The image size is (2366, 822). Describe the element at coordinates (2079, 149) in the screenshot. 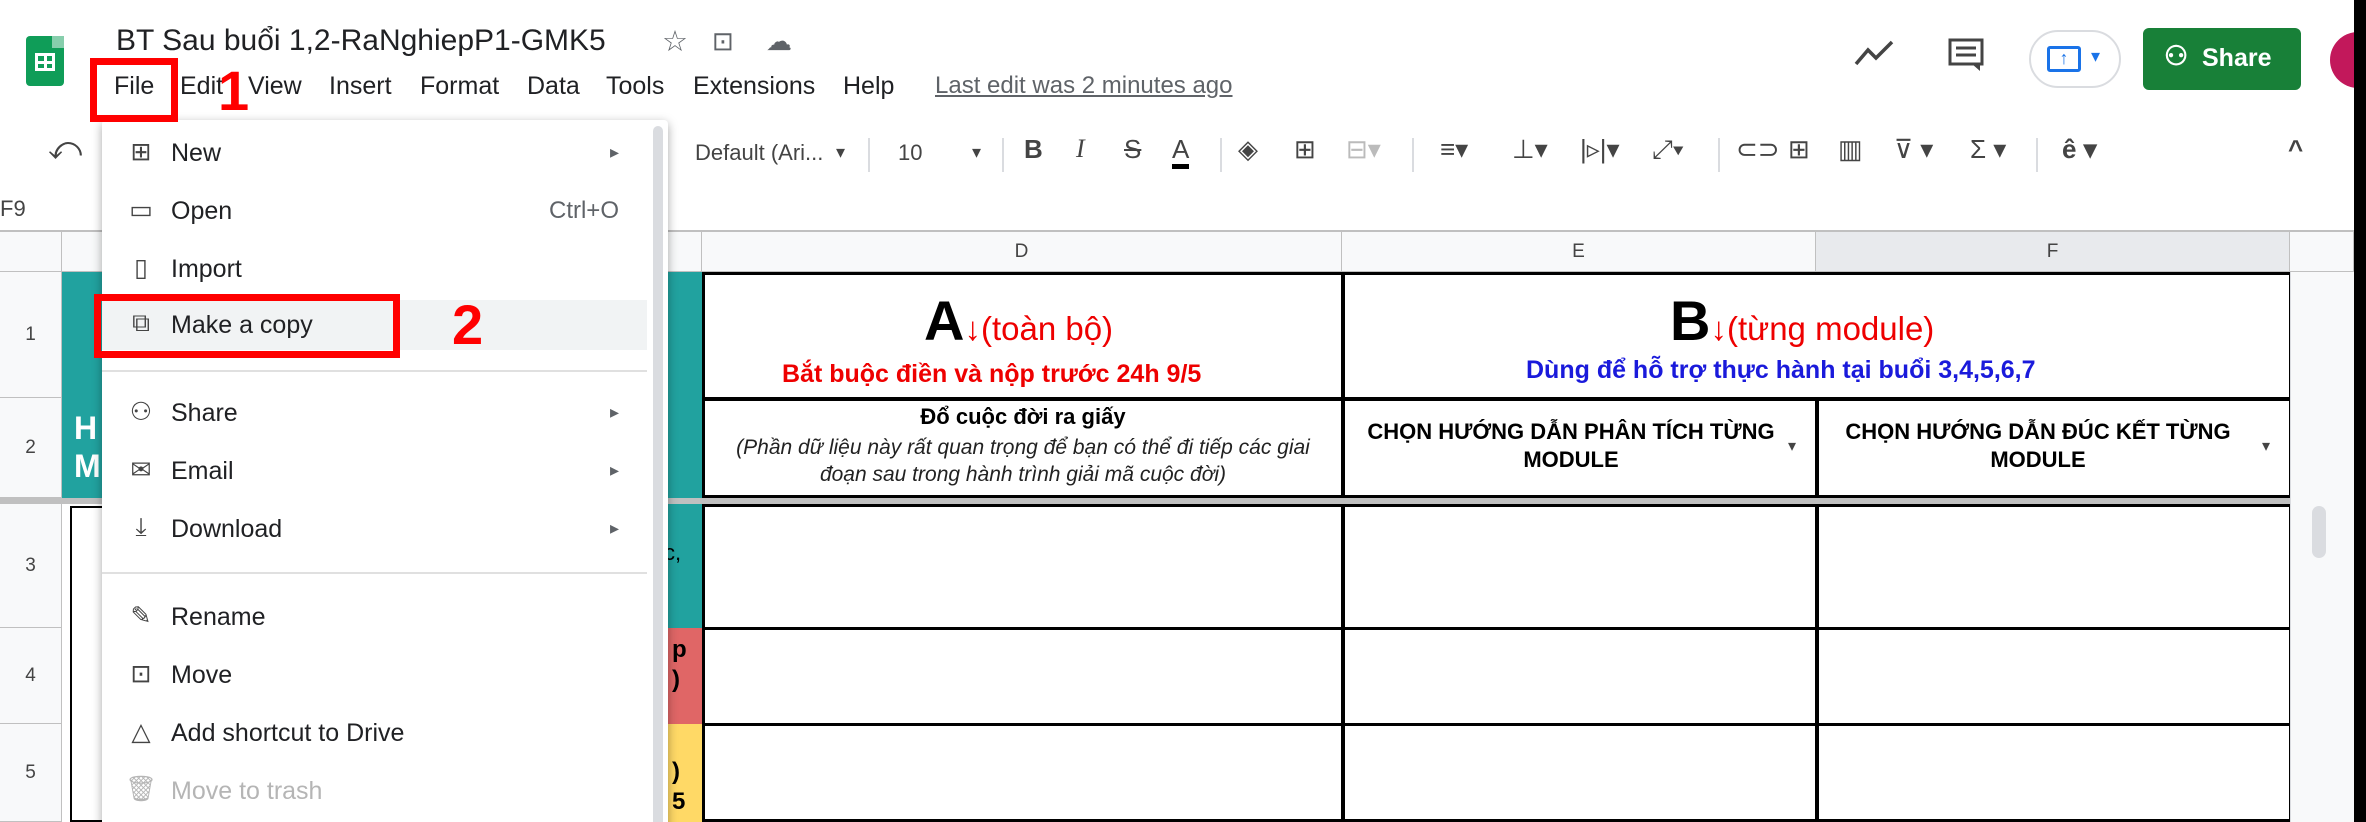

I see `input-tools-icon: ê ▾` at that location.